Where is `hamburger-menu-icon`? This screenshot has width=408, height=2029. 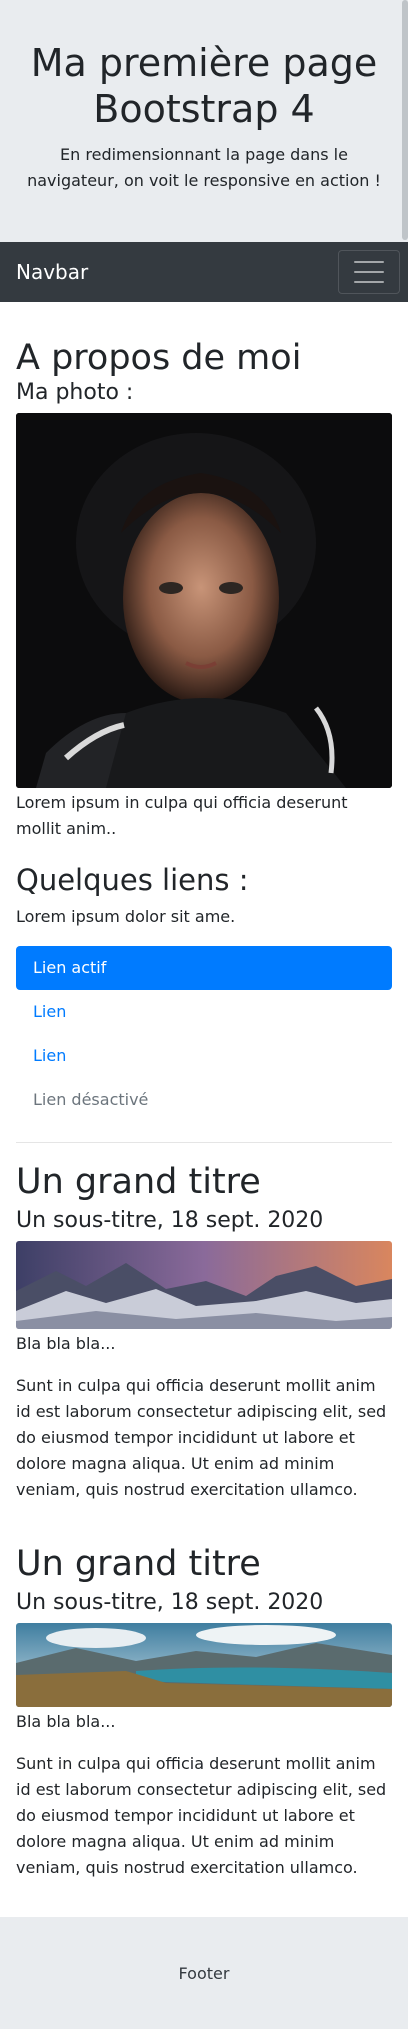
hamburger-menu-icon is located at coordinates (369, 272).